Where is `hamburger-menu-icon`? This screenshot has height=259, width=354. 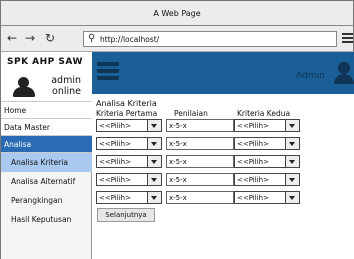
hamburger-menu-icon is located at coordinates (347, 39).